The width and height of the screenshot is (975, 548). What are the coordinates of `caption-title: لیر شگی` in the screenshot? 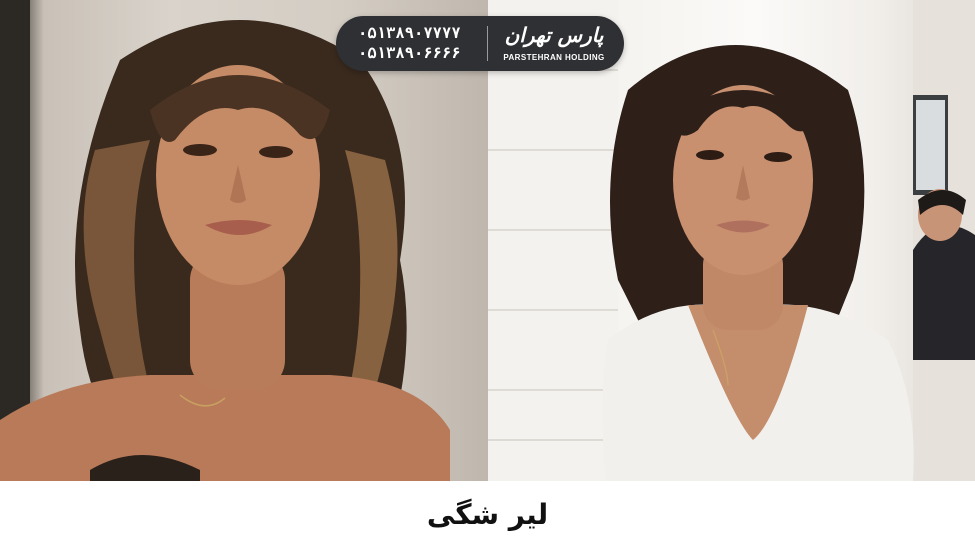 It's located at (487, 514).